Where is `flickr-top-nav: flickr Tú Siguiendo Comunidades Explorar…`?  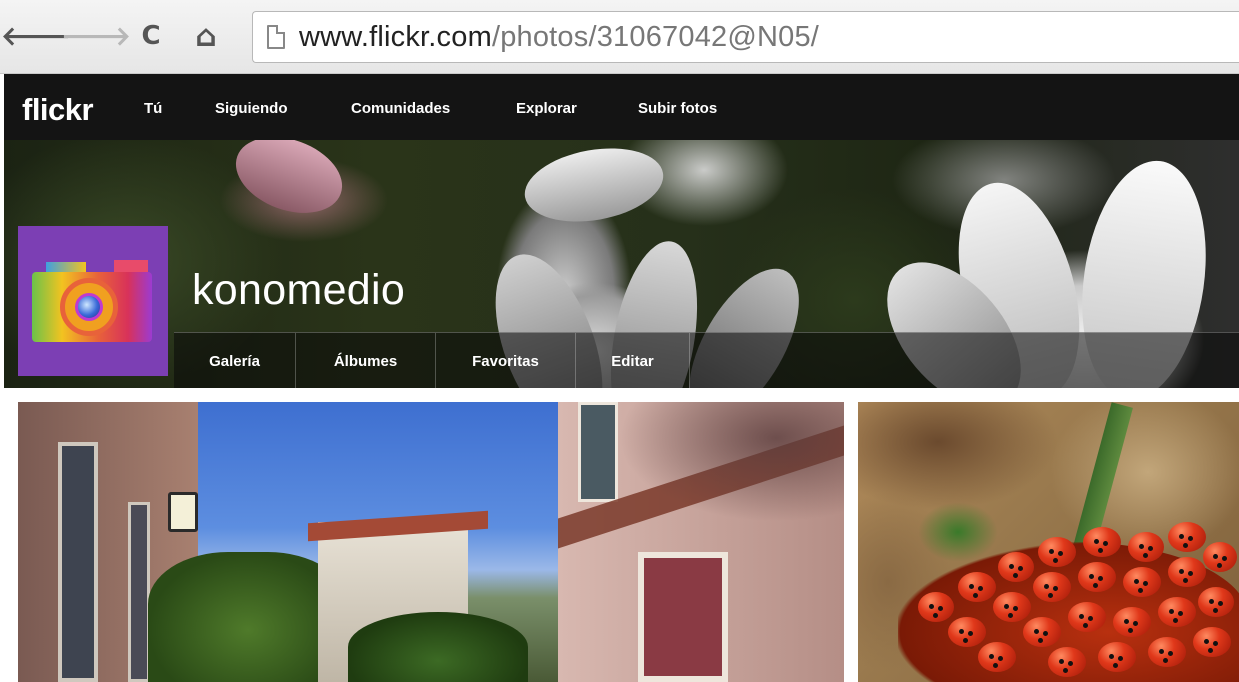 flickr-top-nav: flickr Tú Siguiendo Comunidades Explorar… is located at coordinates (621, 107).